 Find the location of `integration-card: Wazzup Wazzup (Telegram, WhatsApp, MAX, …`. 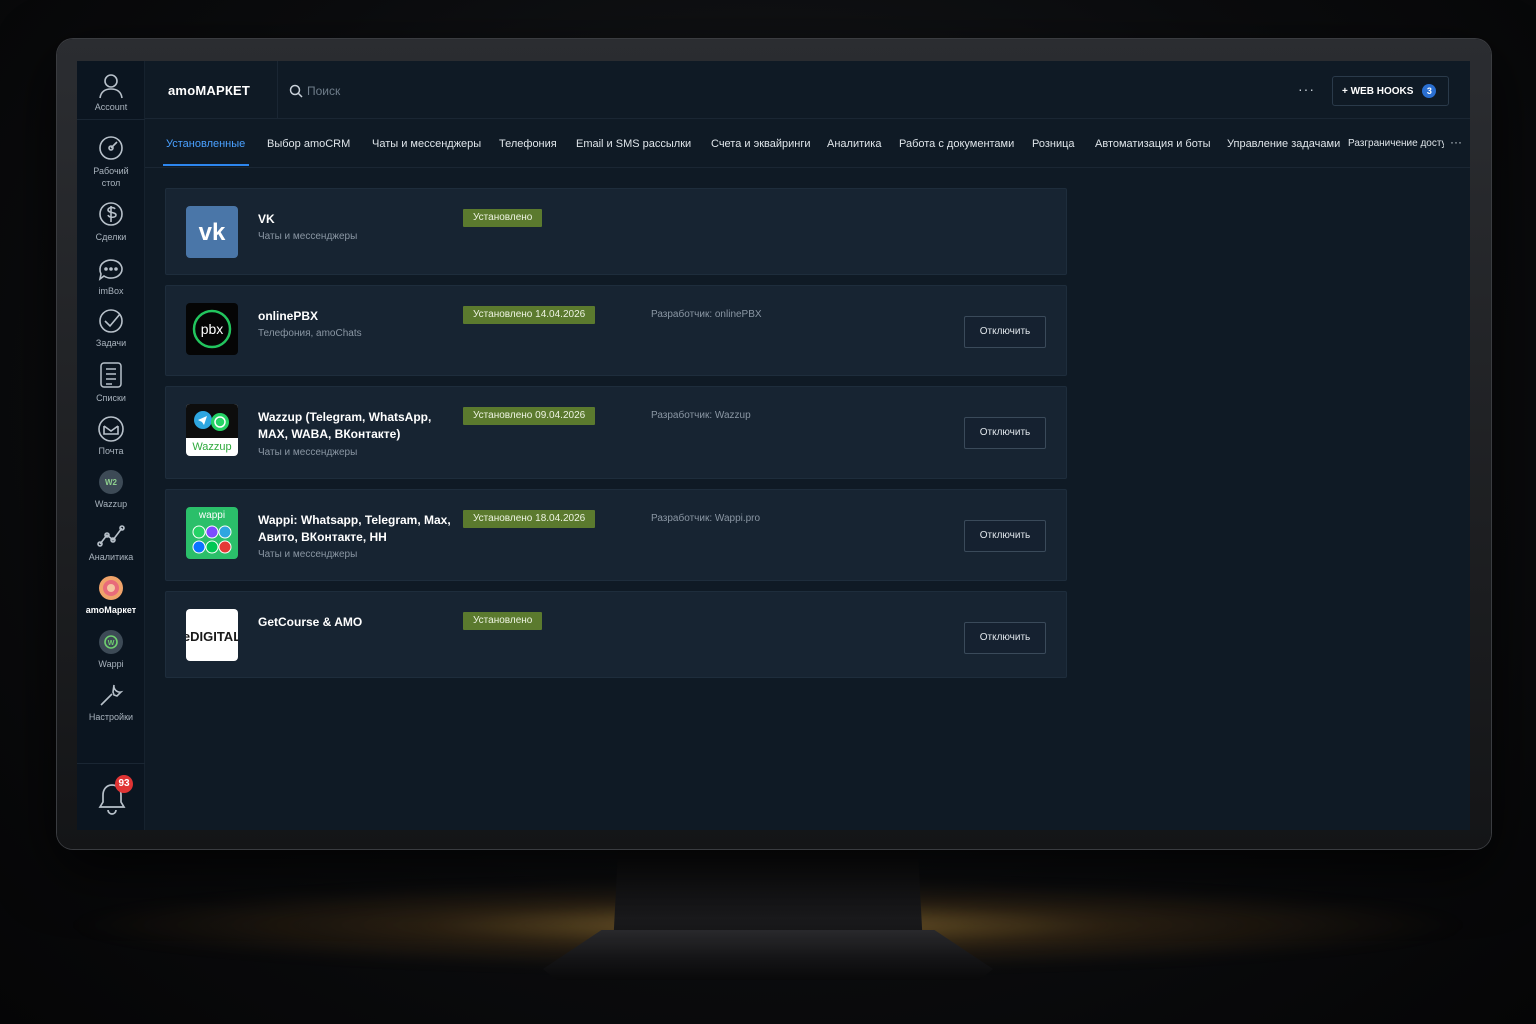

integration-card: Wazzup Wazzup (Telegram, WhatsApp, MAX, … is located at coordinates (616, 432).